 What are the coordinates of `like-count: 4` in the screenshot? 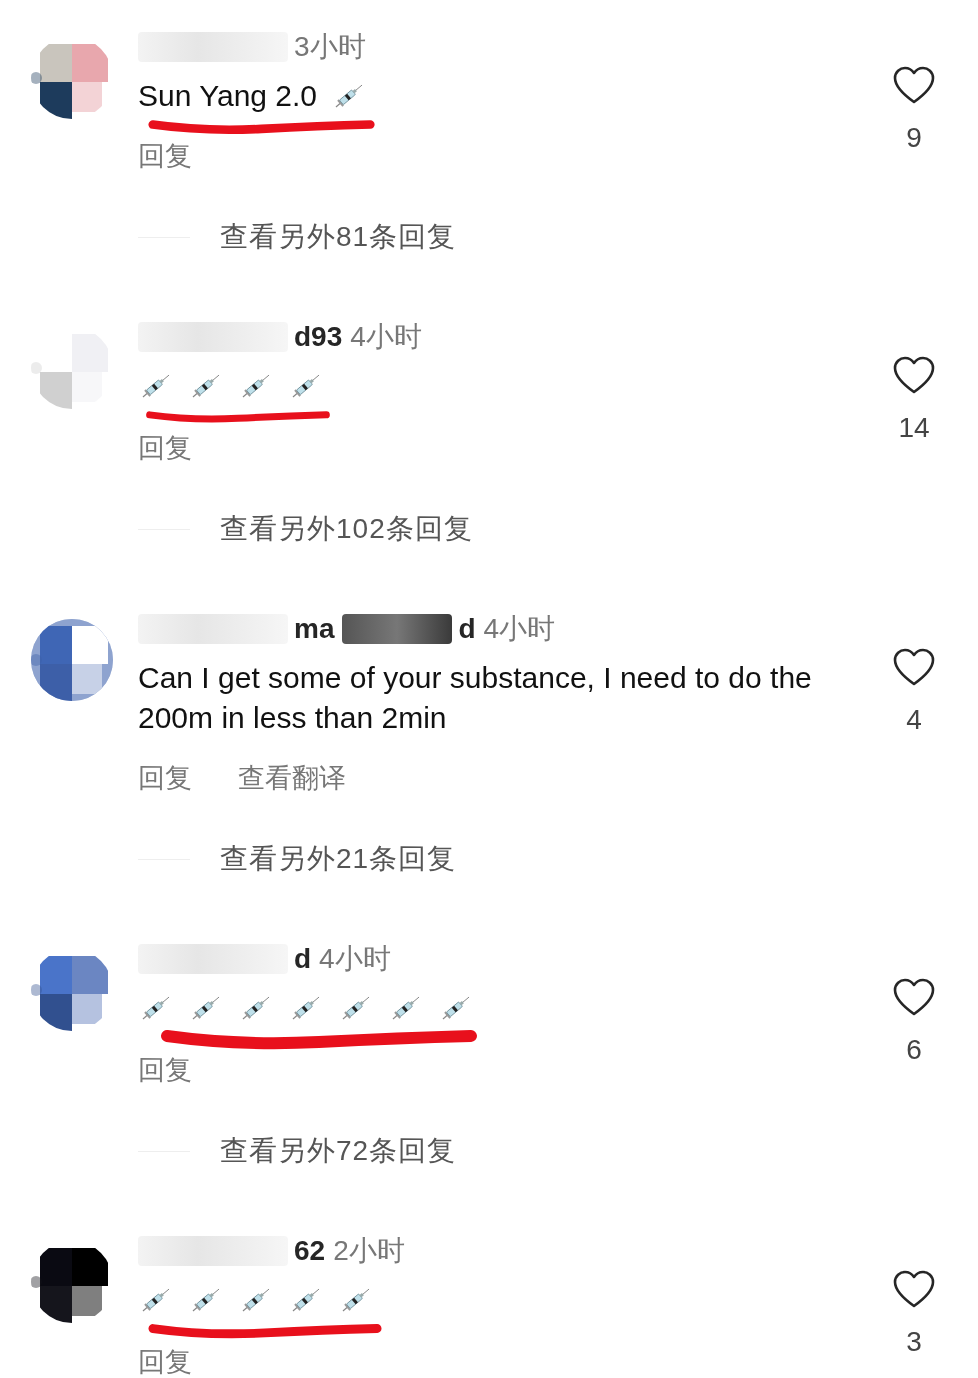 It's located at (914, 720).